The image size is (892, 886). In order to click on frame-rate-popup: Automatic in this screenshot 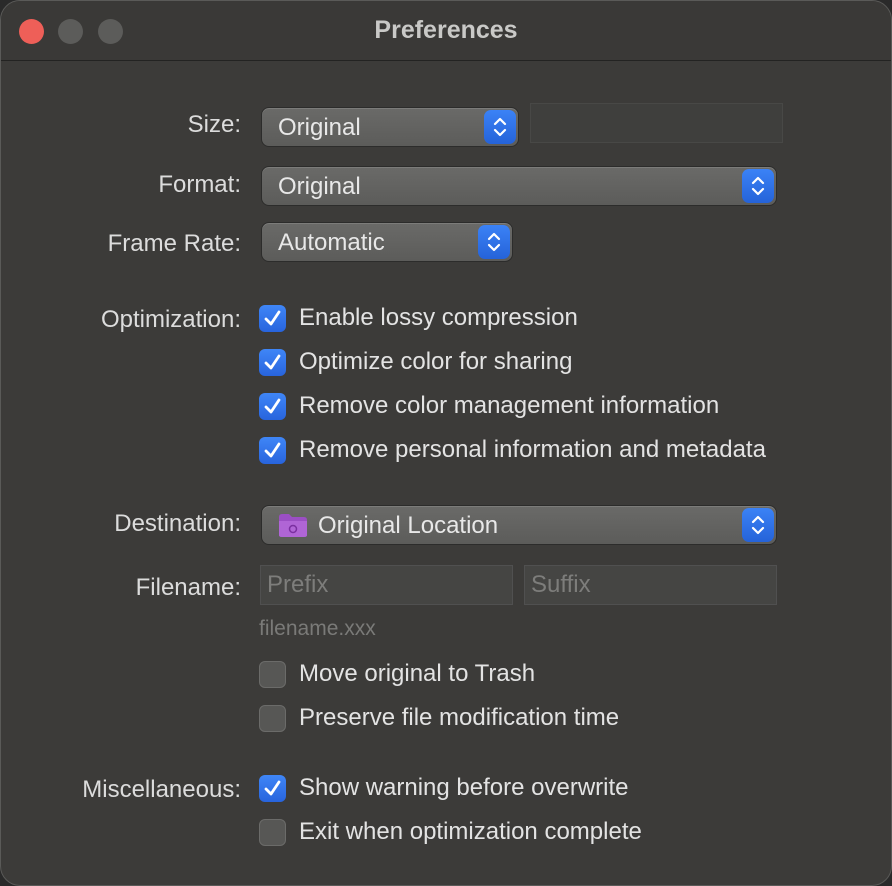, I will do `click(387, 242)`.